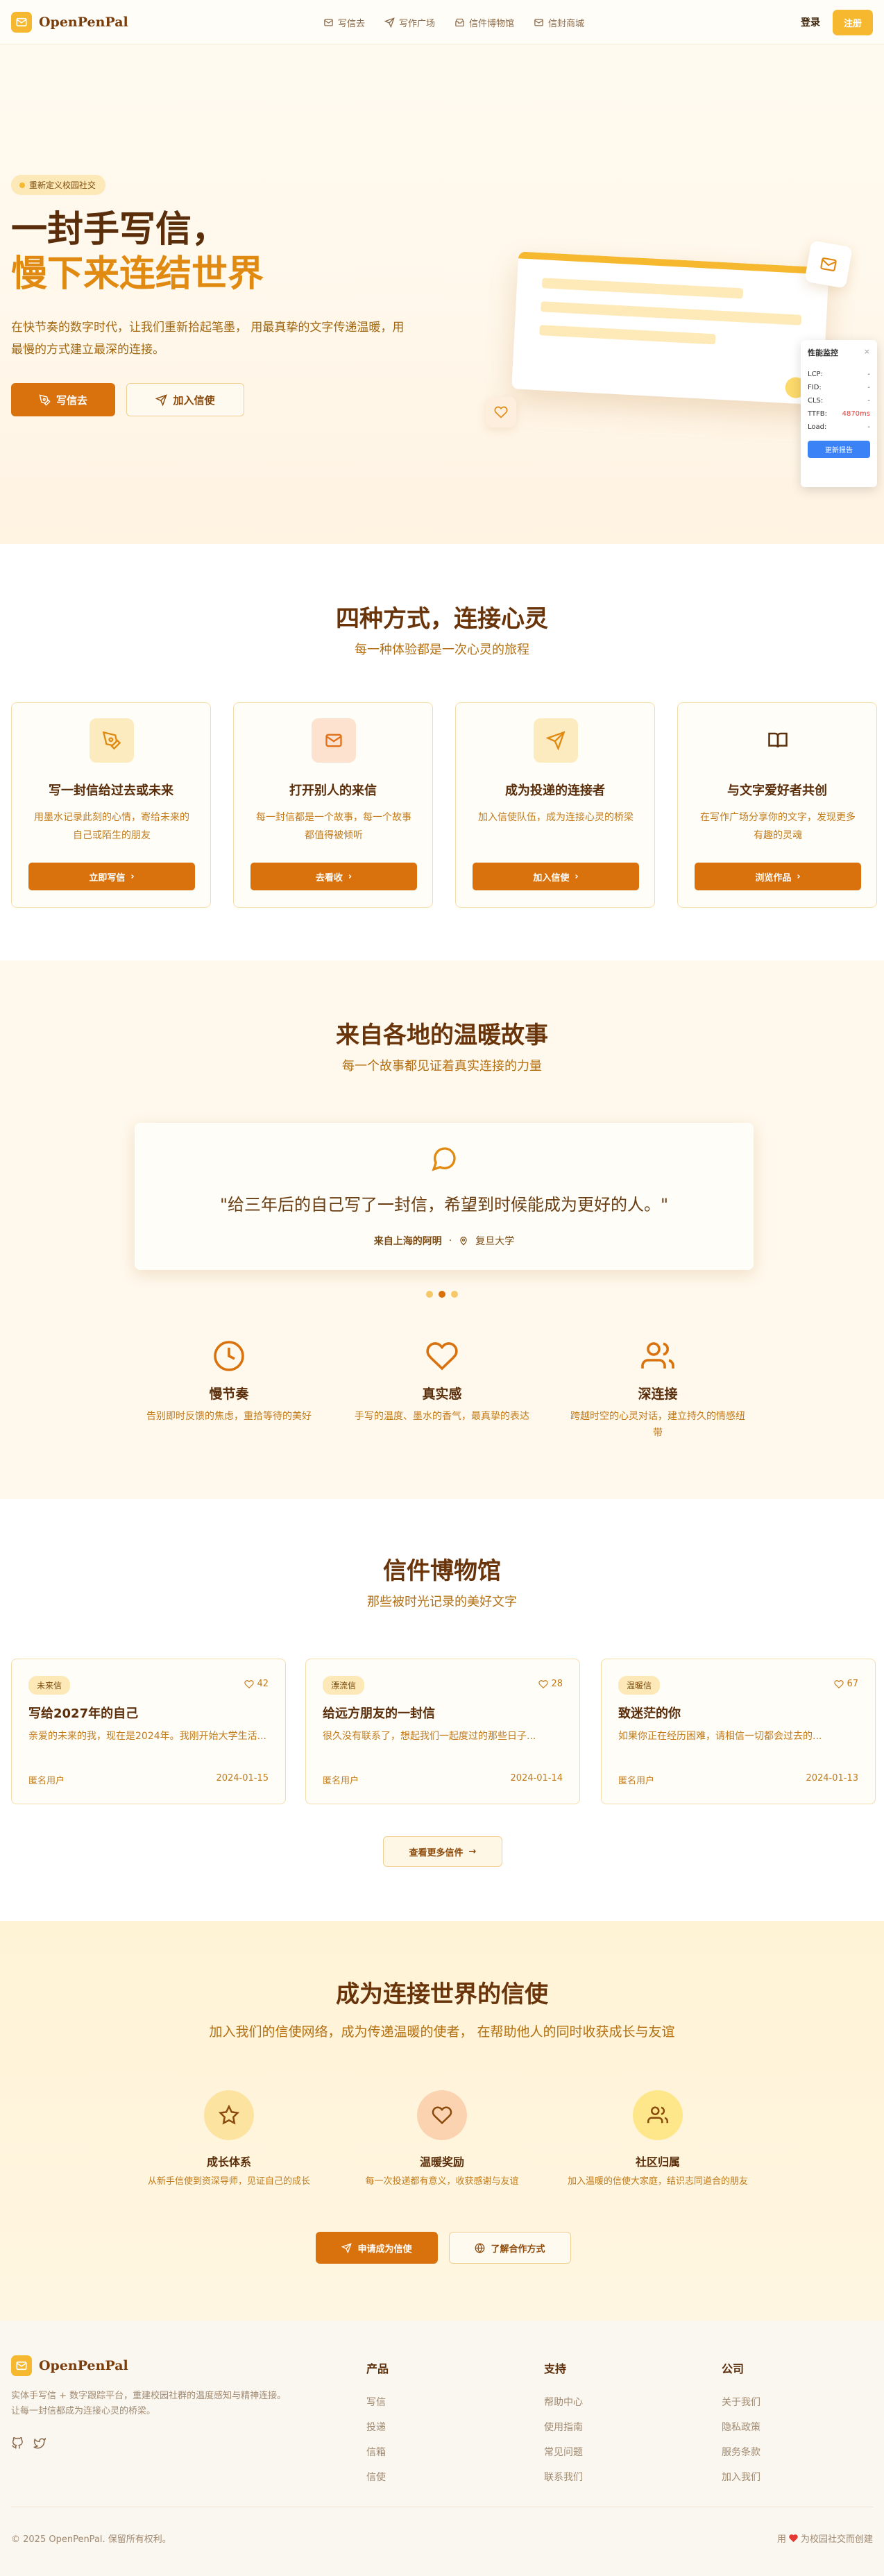 This screenshot has width=884, height=2576. Describe the element at coordinates (377, 2248) in the screenshot. I see `apply-messenger-button: 申请成为信使` at that location.